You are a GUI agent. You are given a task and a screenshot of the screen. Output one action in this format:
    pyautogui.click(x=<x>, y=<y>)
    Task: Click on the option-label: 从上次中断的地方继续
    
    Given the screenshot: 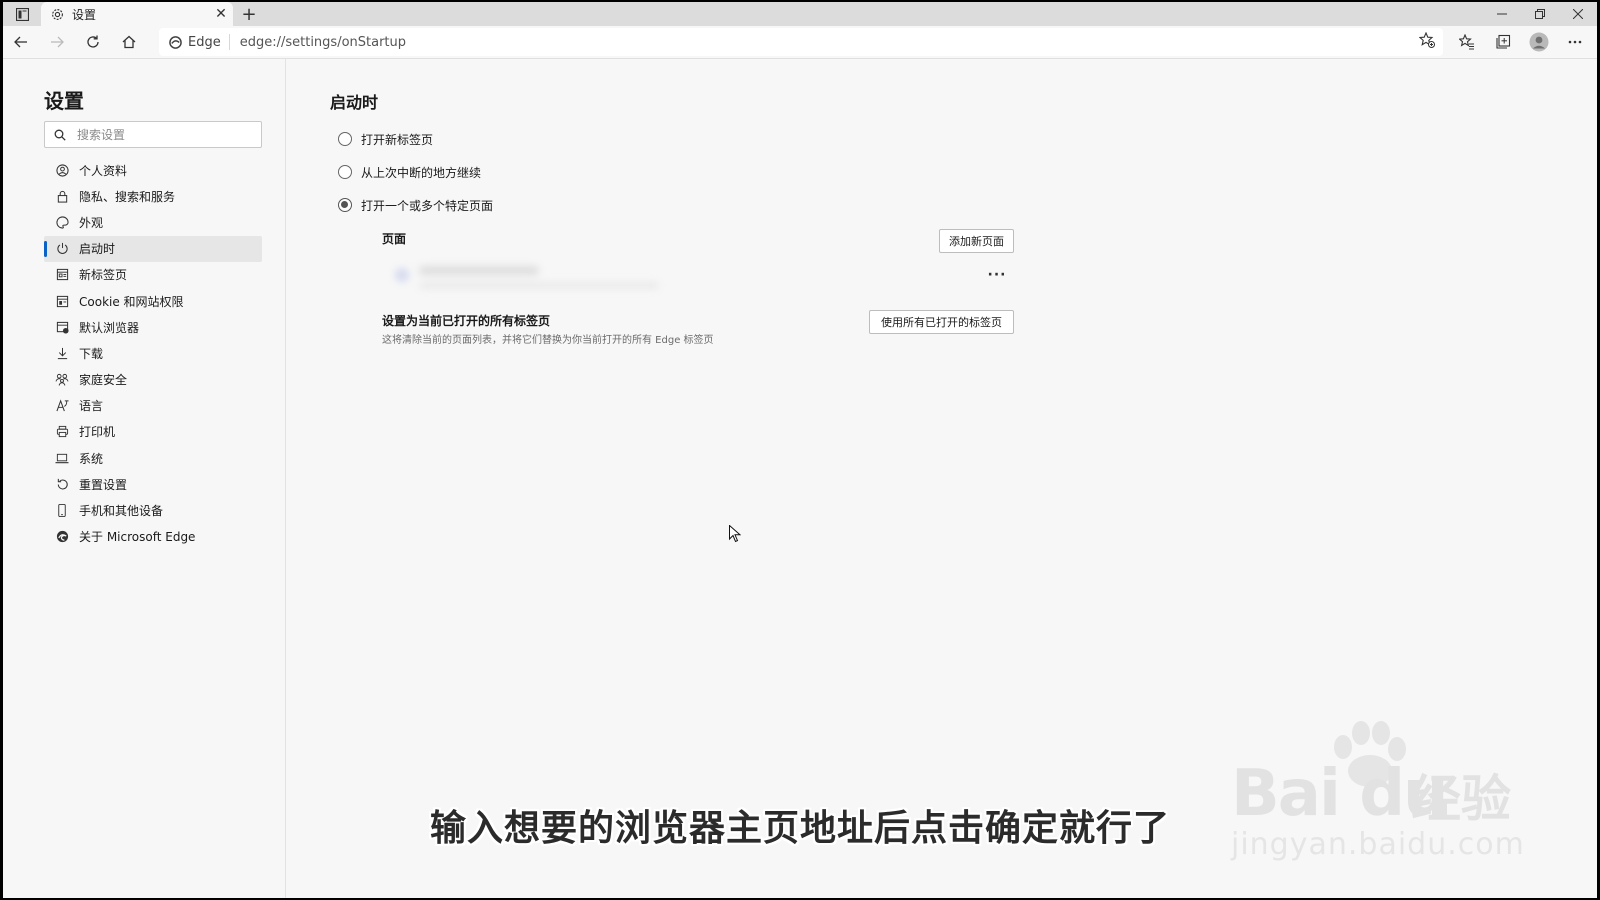 What is the action you would take?
    pyautogui.click(x=421, y=172)
    